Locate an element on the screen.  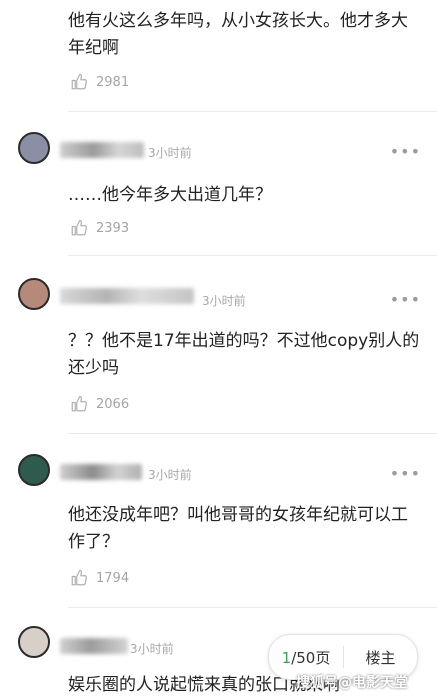
comment-text: 他还没成年吧？叫他哥哥的女孩年纪就可以工作了？ is located at coordinates (238, 528).